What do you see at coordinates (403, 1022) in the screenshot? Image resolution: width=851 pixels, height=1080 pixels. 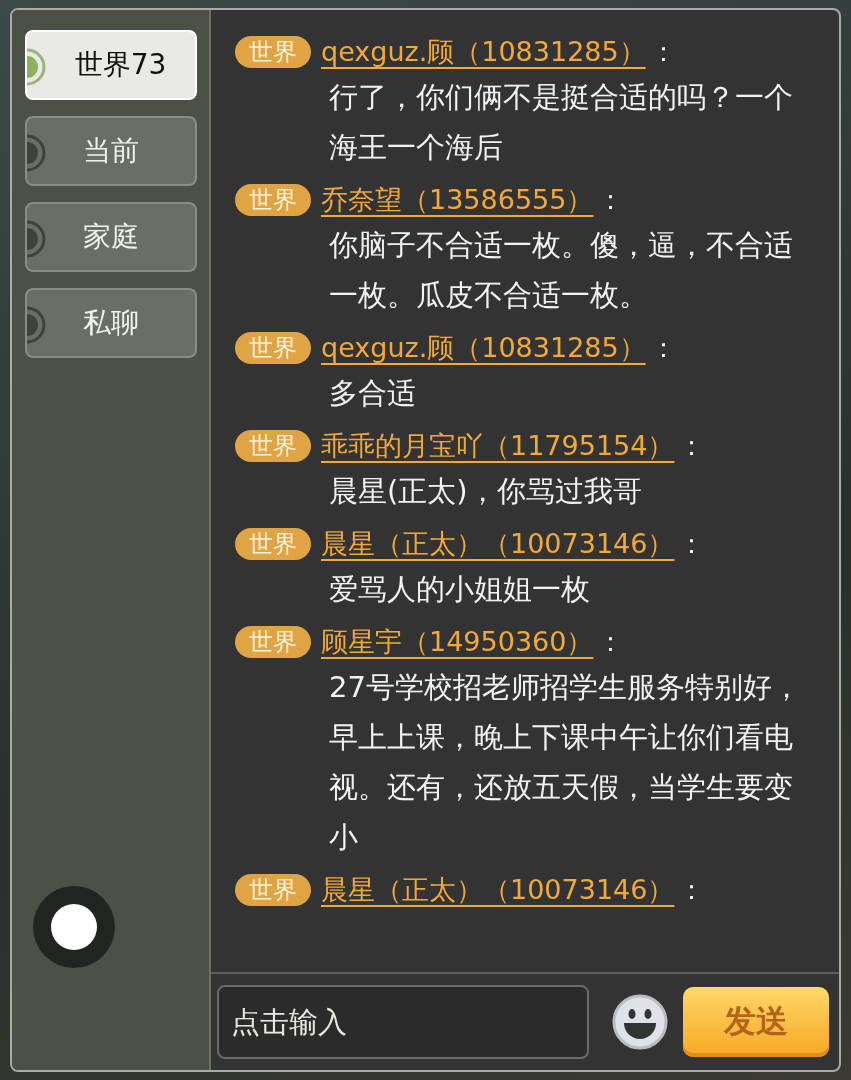 I see `input-field: 点击输入` at bounding box center [403, 1022].